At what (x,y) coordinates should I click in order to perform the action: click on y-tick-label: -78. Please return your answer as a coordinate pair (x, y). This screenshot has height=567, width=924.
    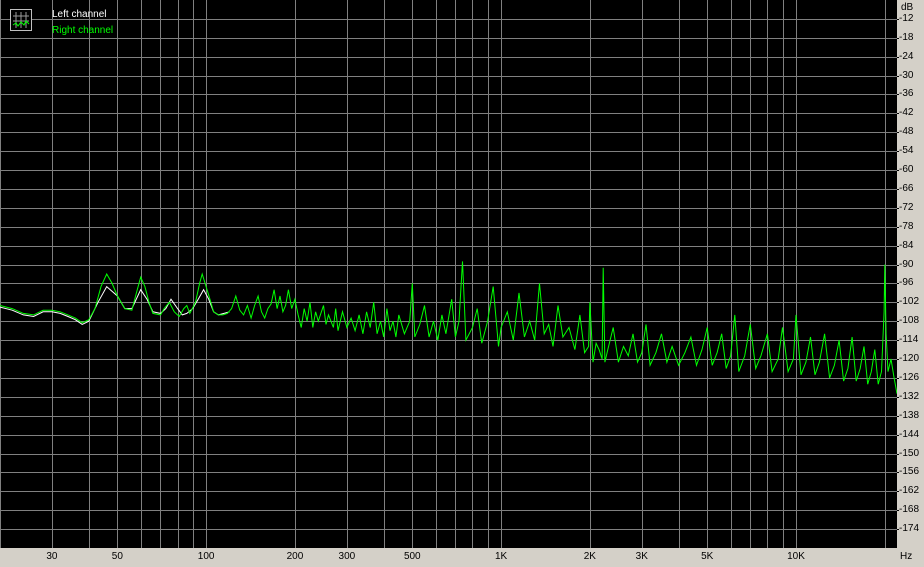
    Looking at the image, I should click on (906, 226).